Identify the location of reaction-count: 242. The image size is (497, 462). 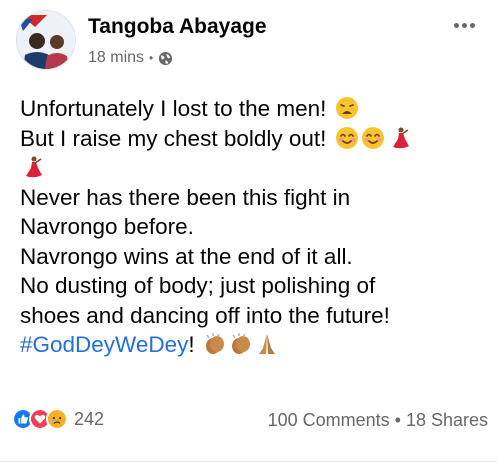
(89, 418).